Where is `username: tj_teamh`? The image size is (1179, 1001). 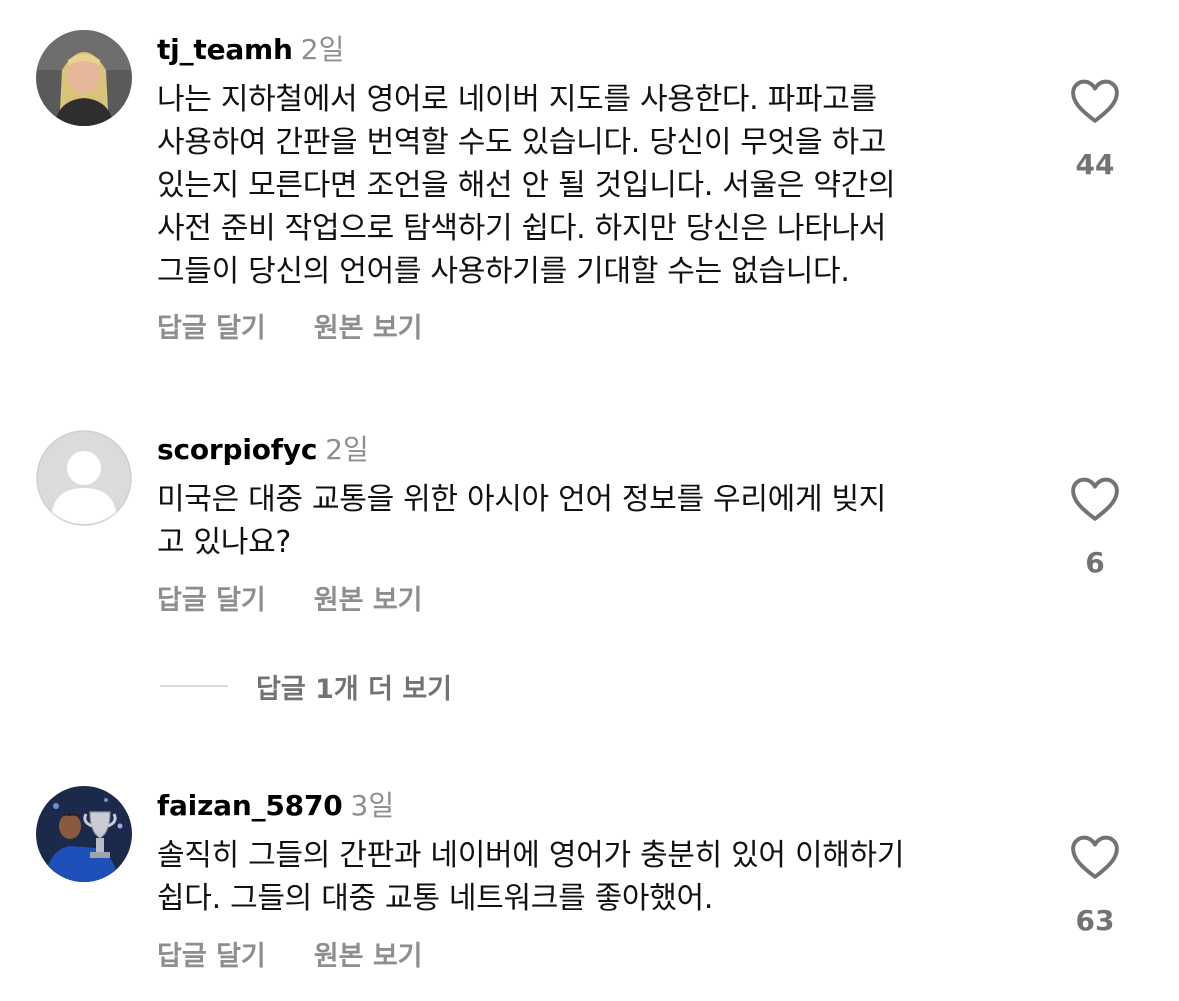 username: tj_teamh is located at coordinates (225, 49).